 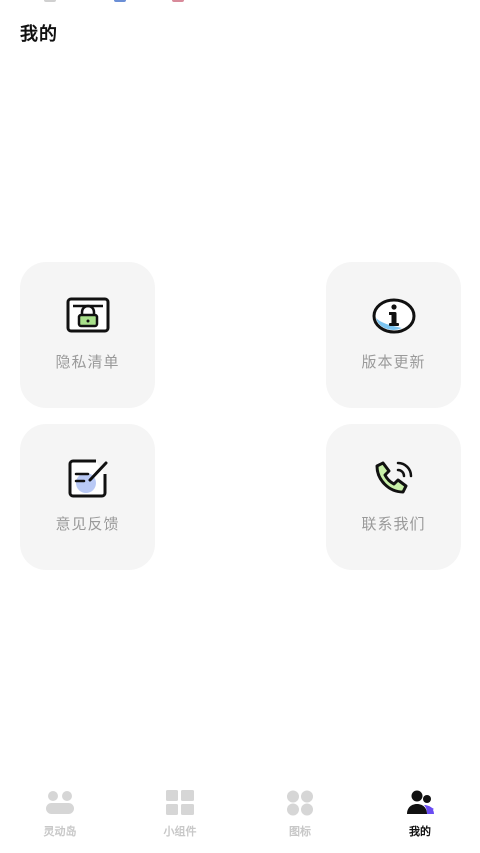 I want to click on feedback-tile: 意见反馈, so click(x=87, y=497).